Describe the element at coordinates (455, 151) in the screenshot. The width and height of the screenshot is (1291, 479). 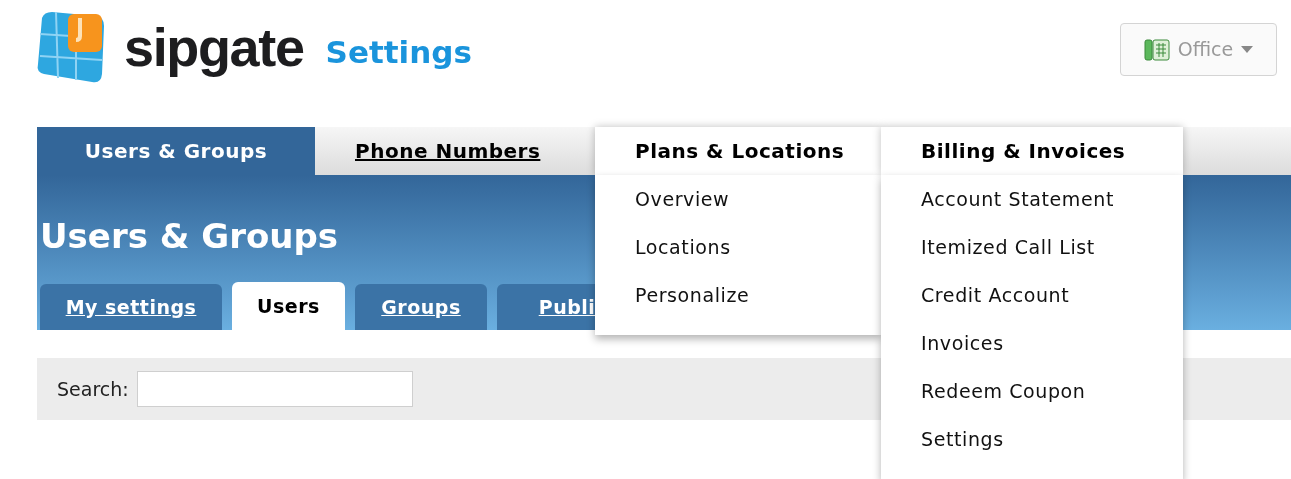
I see `nav-tab: Phone Numbers` at that location.